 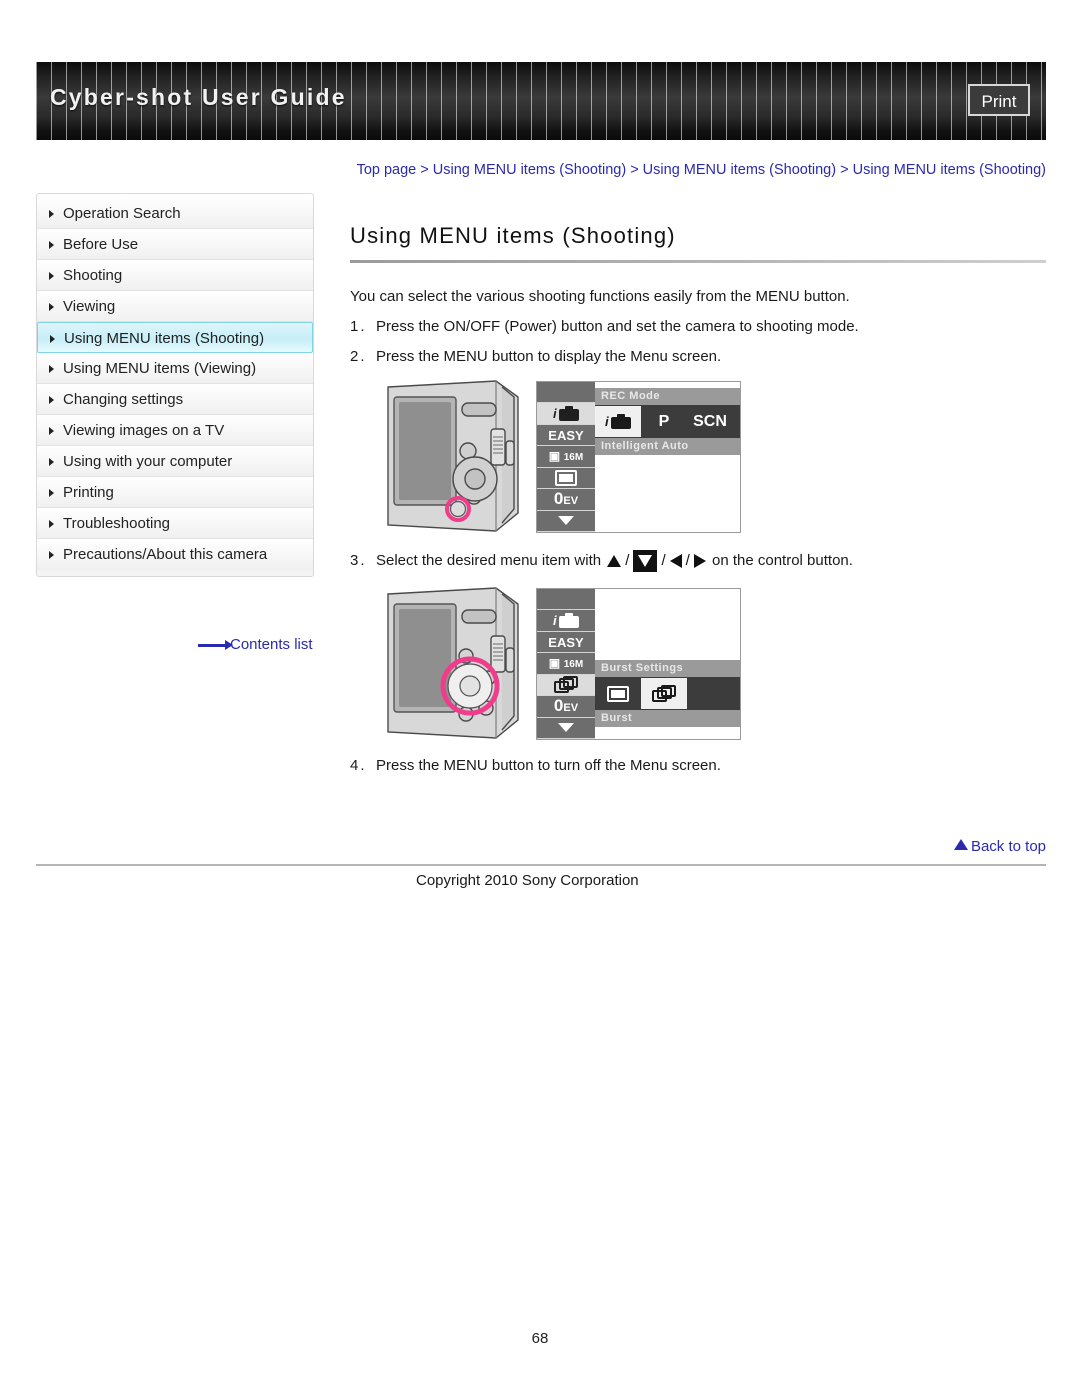 I want to click on sidebar-item-label: Changing settings, so click(x=123, y=399).